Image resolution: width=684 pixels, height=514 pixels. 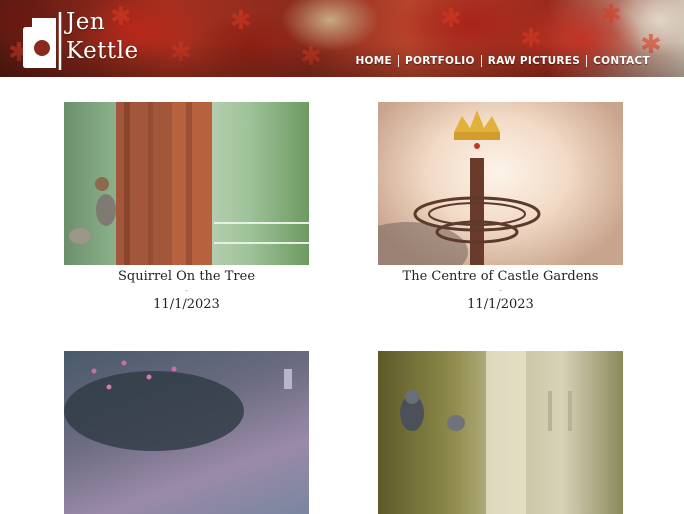 I want to click on gallery-photo-castle-gardens, so click(x=500, y=183).